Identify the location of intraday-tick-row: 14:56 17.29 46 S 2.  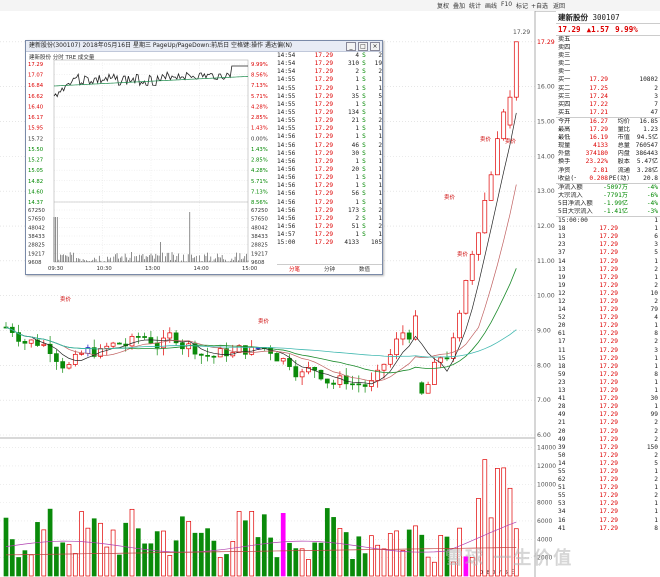
(329, 146).